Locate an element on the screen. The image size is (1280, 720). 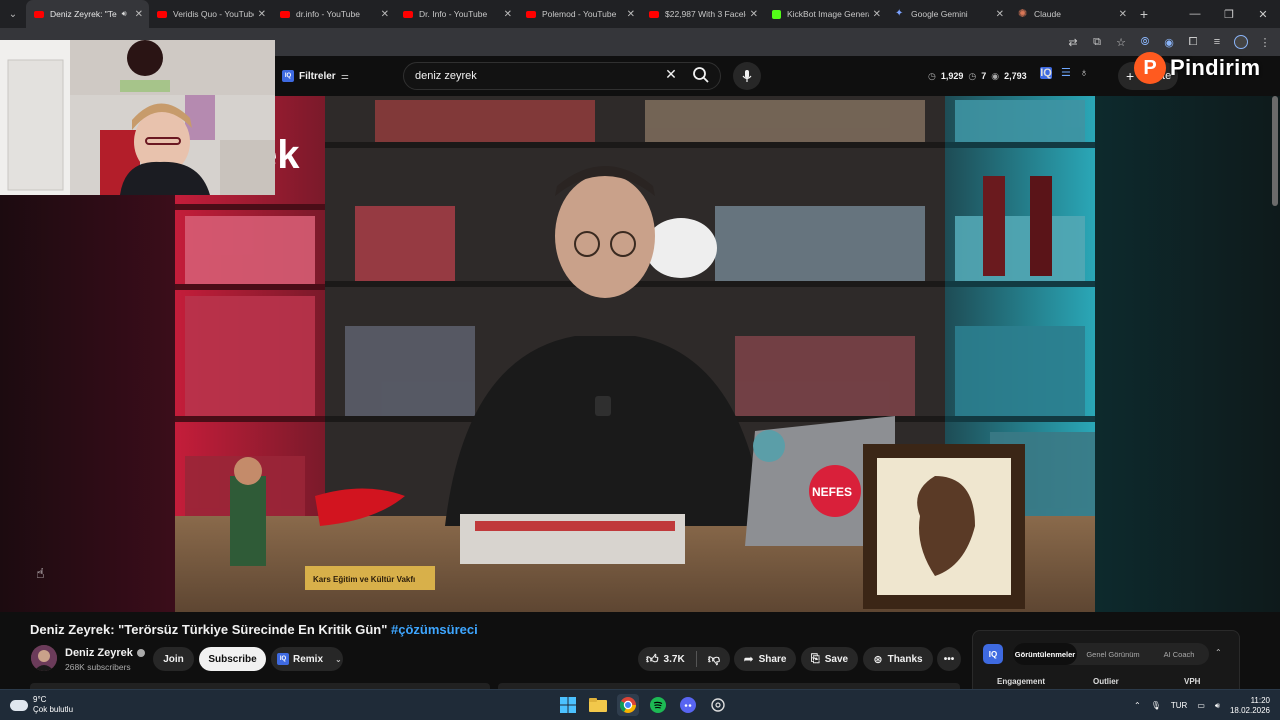
speaker-icon: 🔊︎ is located at coordinates (124, 14).